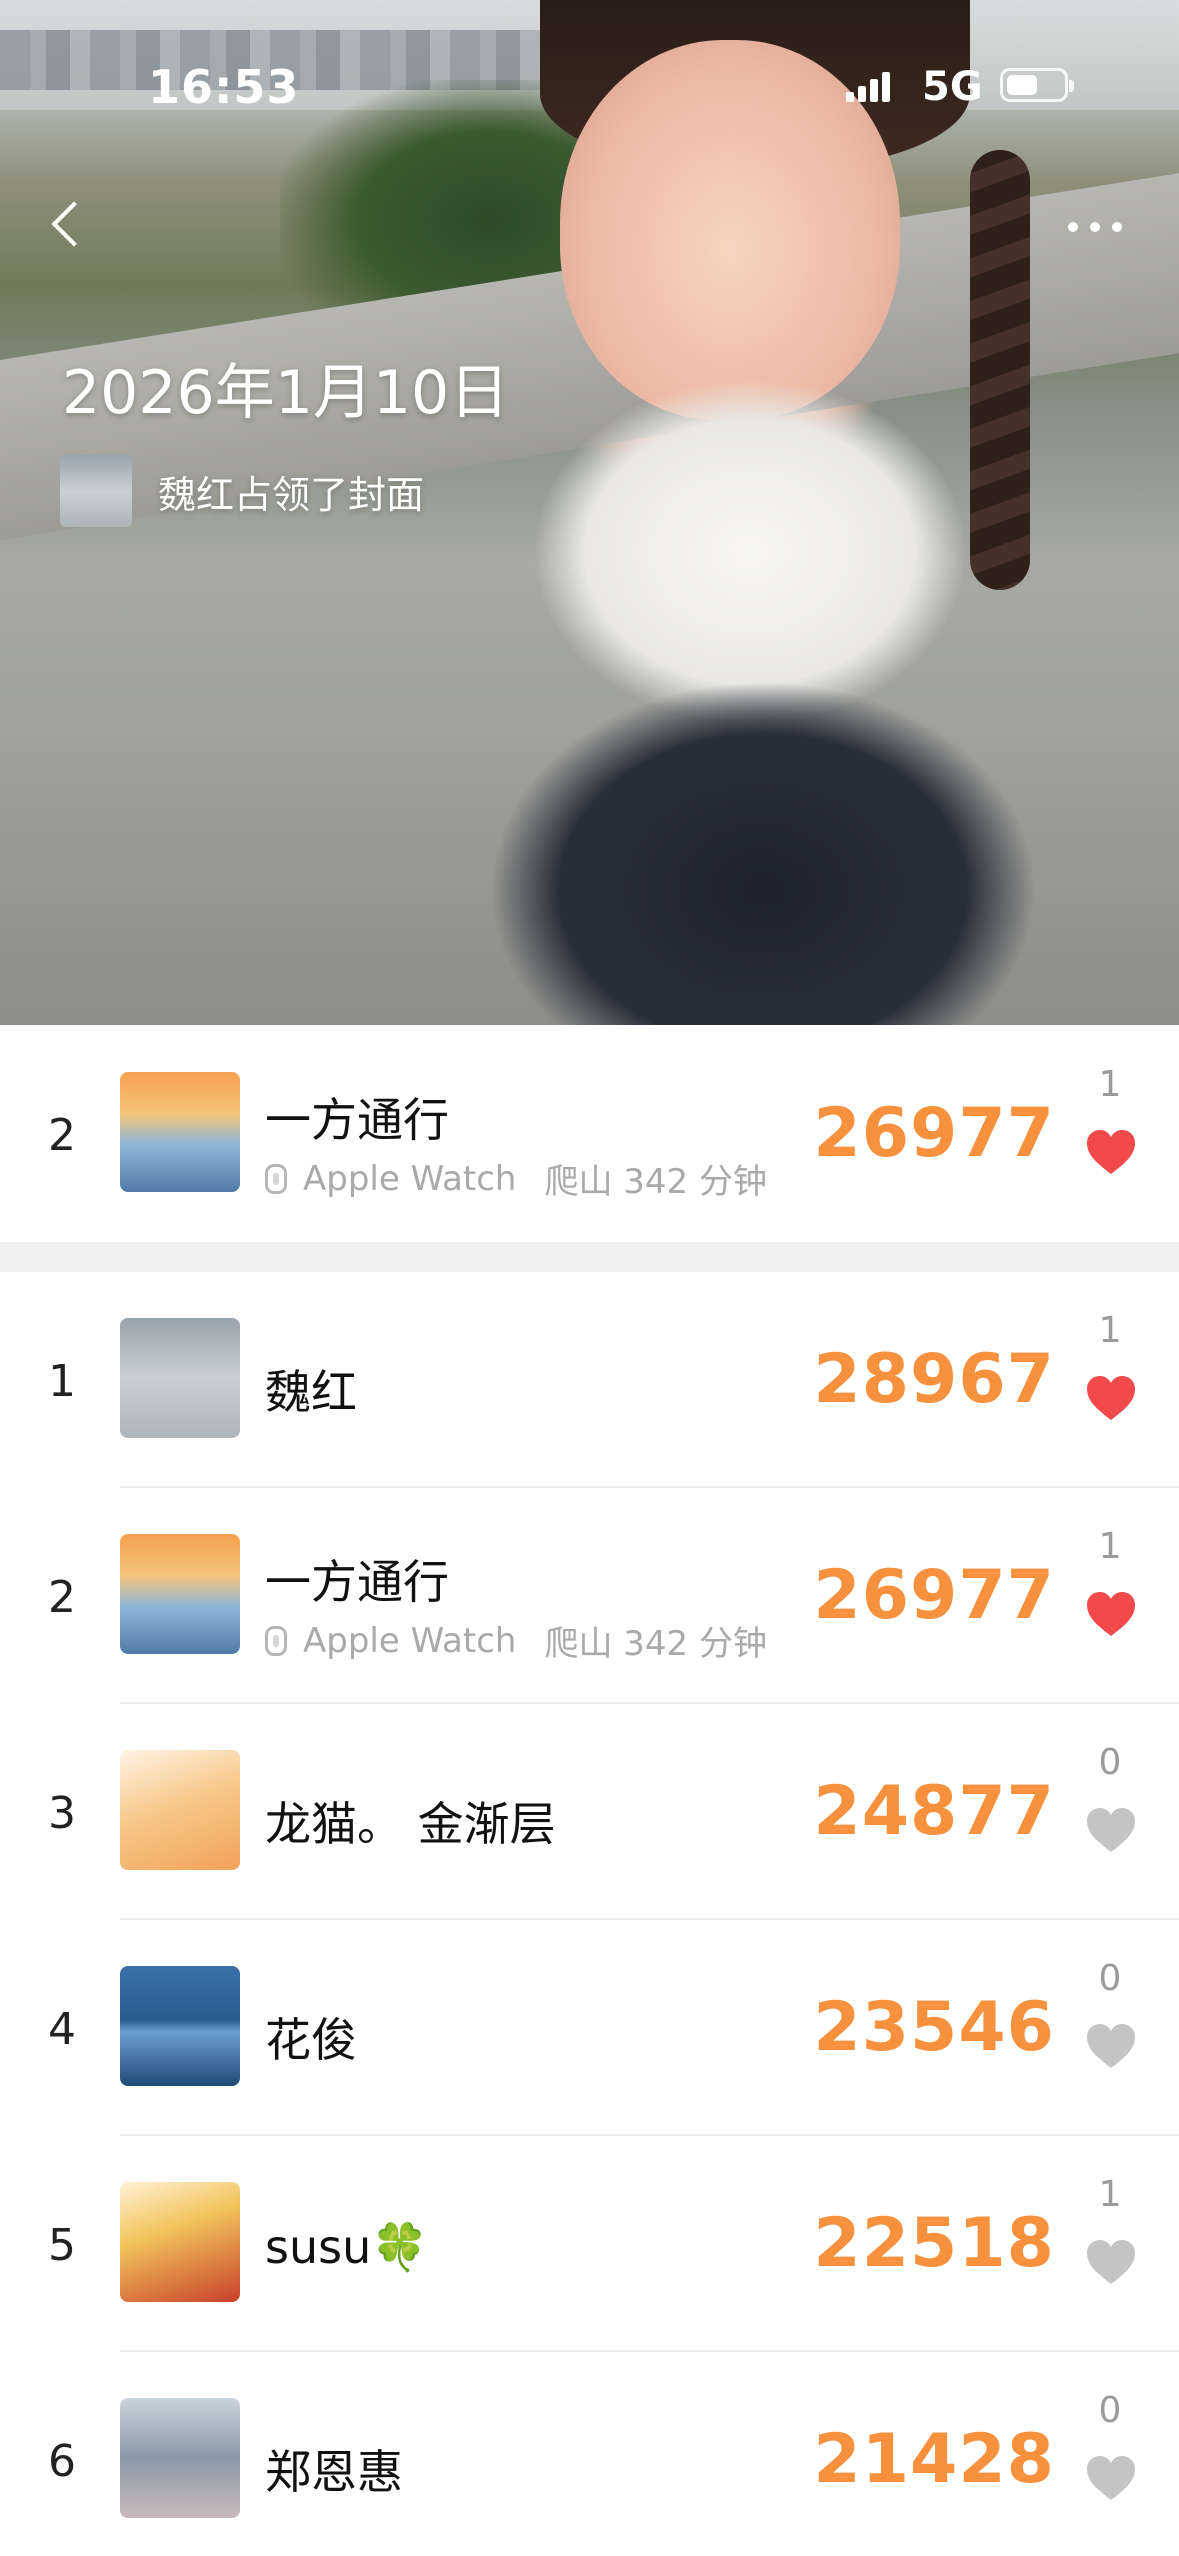  What do you see at coordinates (1037, 85) in the screenshot?
I see `battery-icon` at bounding box center [1037, 85].